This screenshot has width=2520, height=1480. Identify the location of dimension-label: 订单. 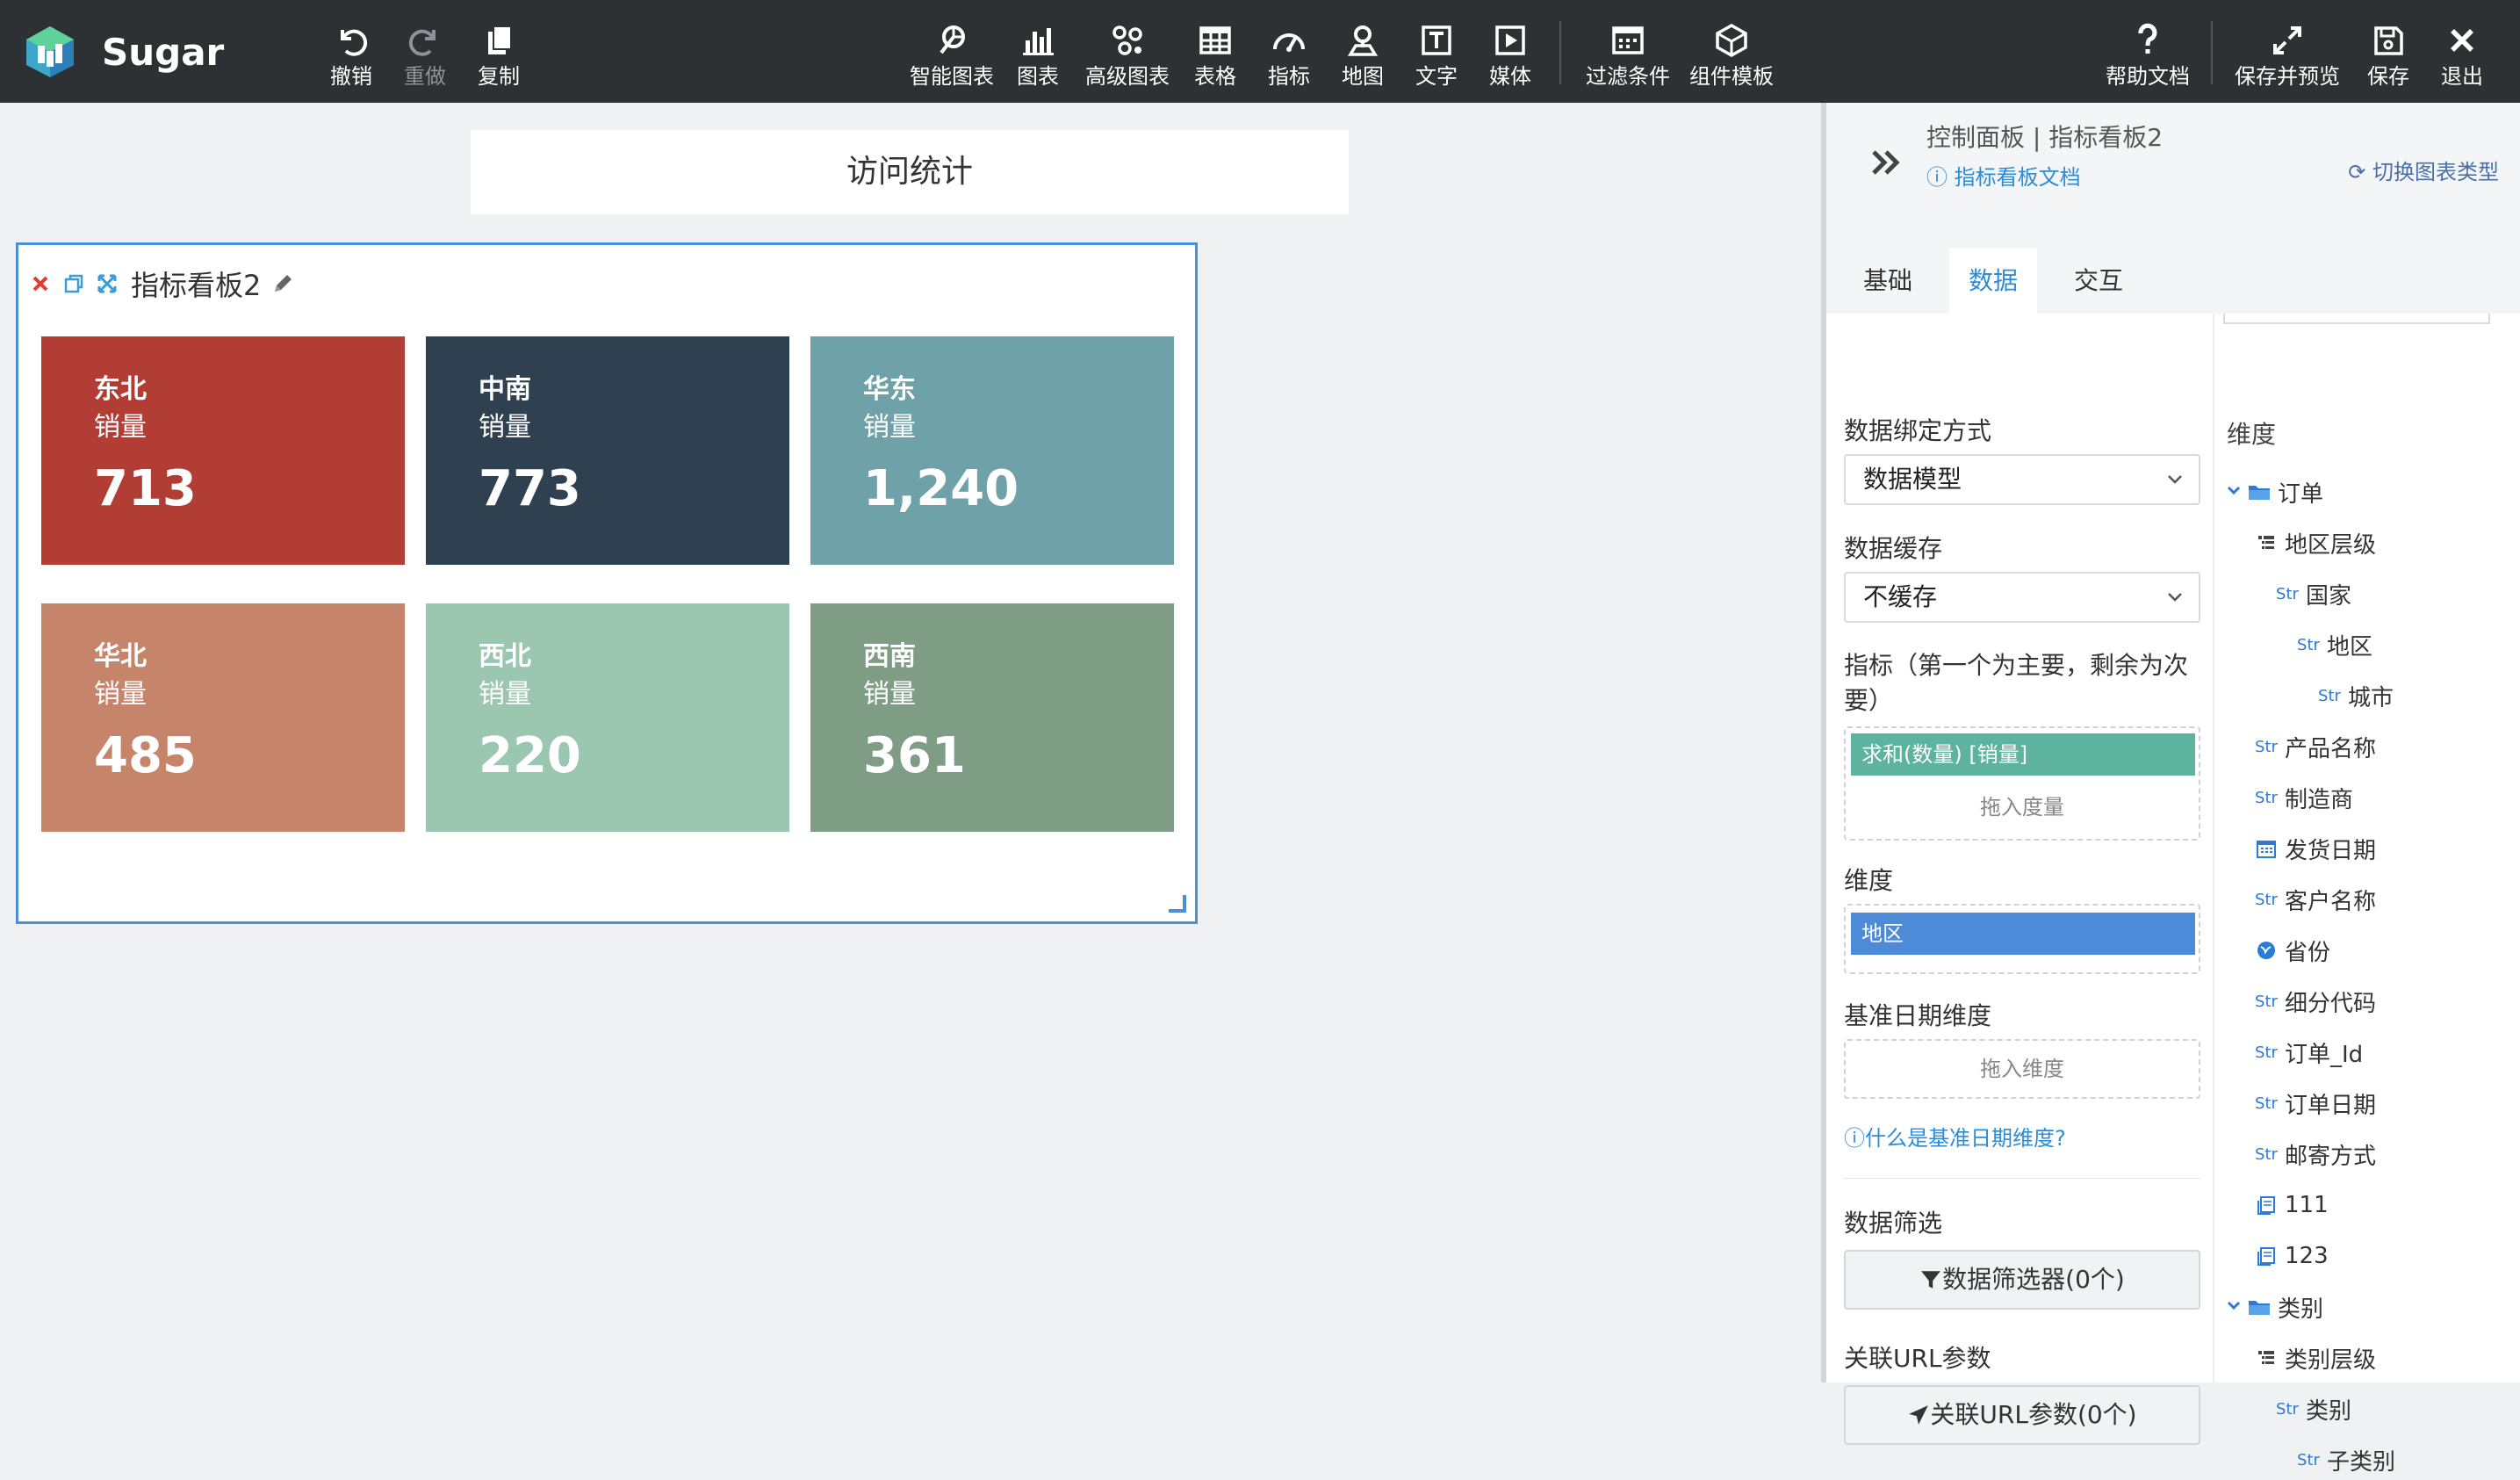
(2301, 494).